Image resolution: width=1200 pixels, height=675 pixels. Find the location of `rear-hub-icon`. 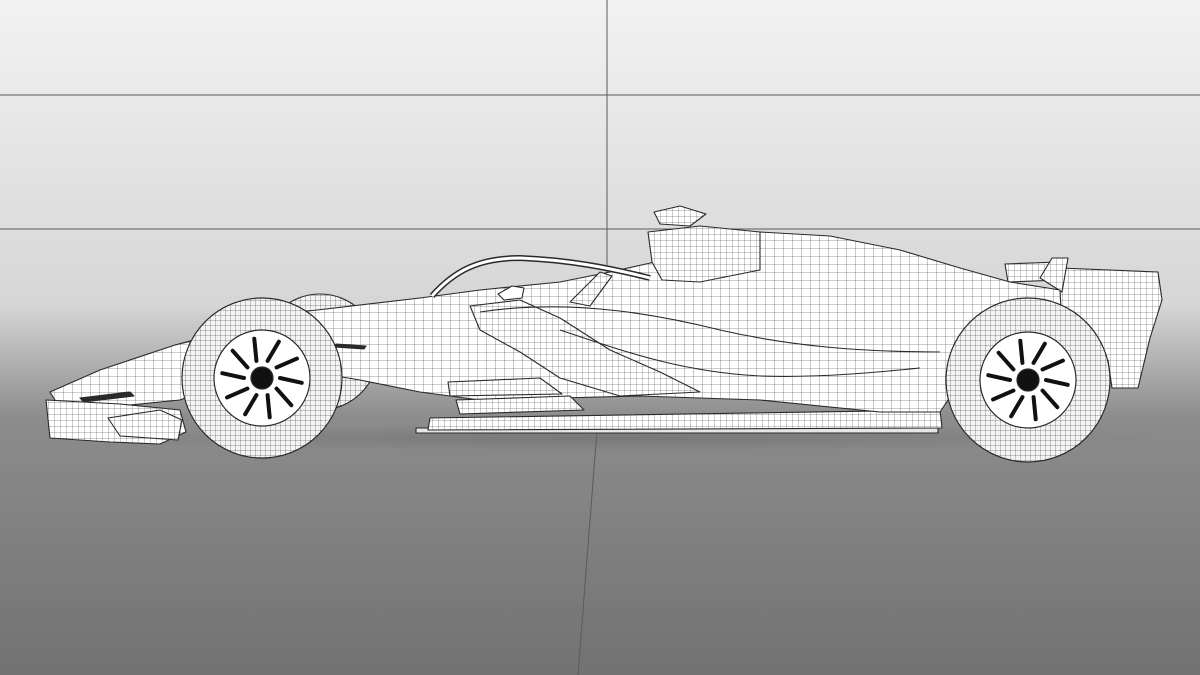

rear-hub-icon is located at coordinates (1028, 380).